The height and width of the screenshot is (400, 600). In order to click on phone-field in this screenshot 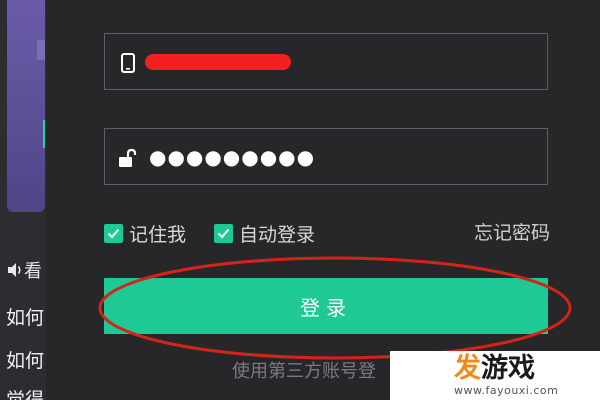, I will do `click(326, 61)`.